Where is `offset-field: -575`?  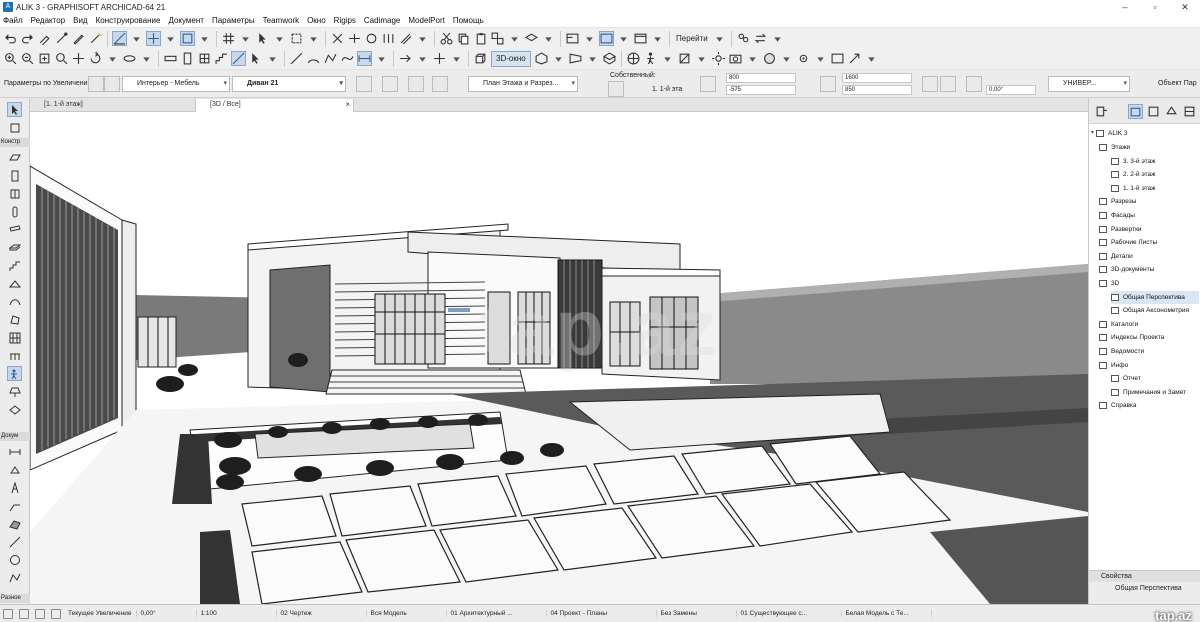
offset-field: -575 is located at coordinates (761, 90).